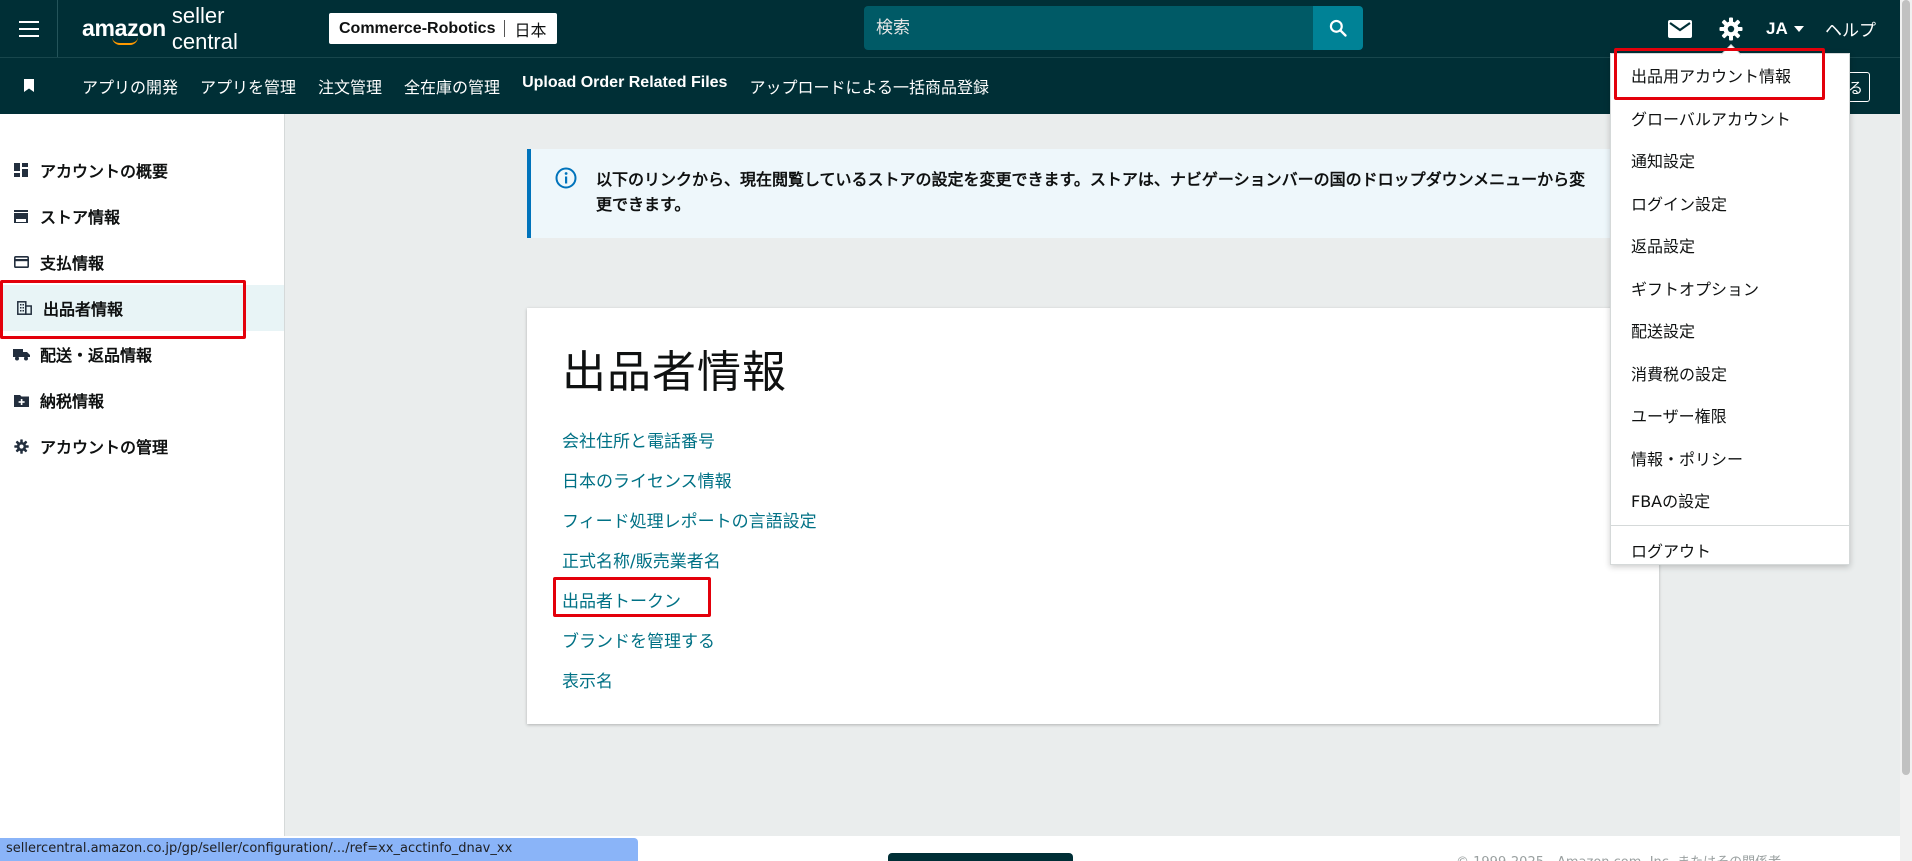 Image resolution: width=1912 pixels, height=861 pixels. I want to click on search-icon, so click(1338, 28).